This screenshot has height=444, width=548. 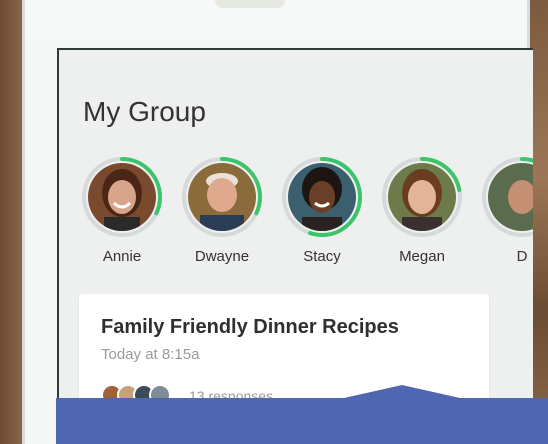 What do you see at coordinates (322, 256) in the screenshot?
I see `member-name: Stacy` at bounding box center [322, 256].